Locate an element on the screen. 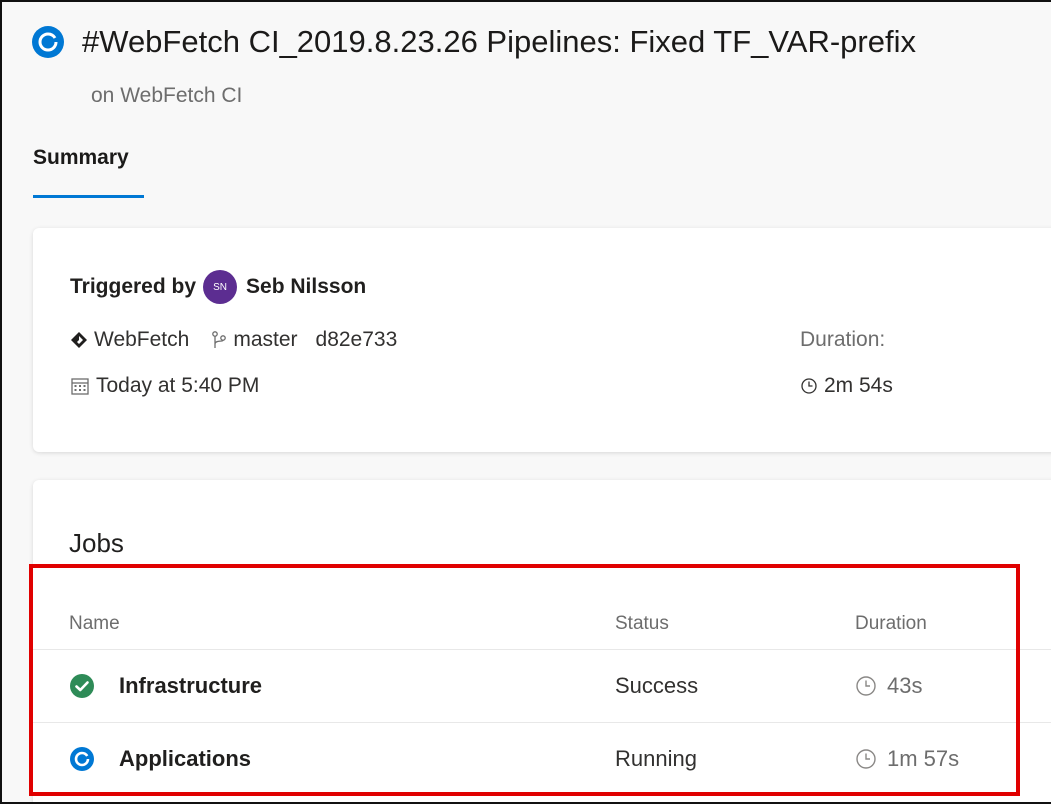  success-check-icon is located at coordinates (82, 686).